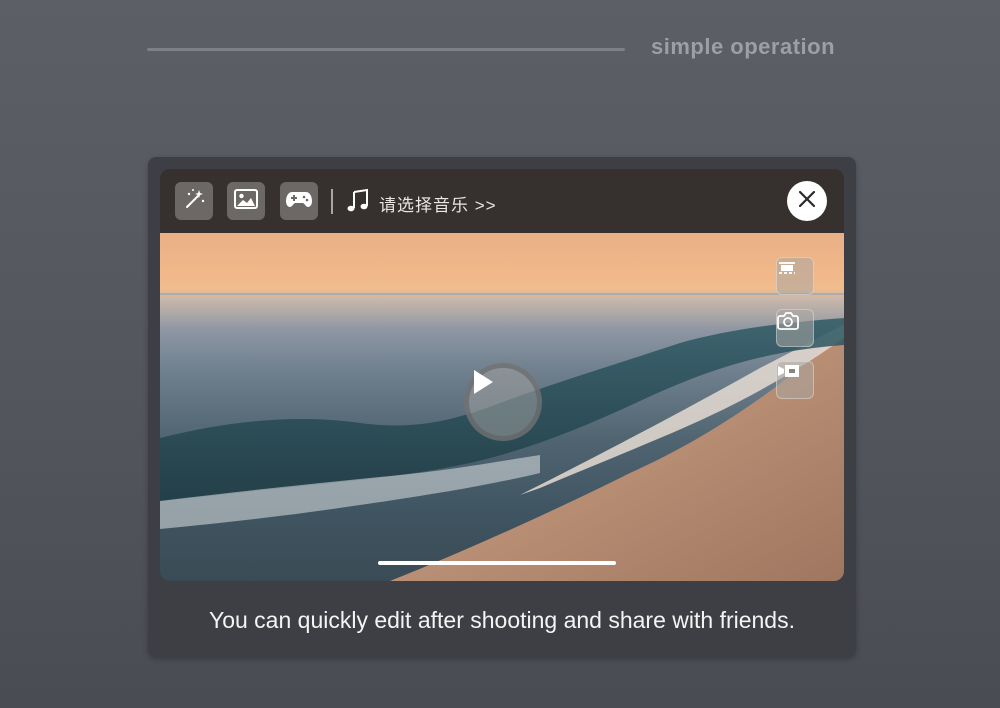  What do you see at coordinates (795, 380) in the screenshot?
I see `video-record-button` at bounding box center [795, 380].